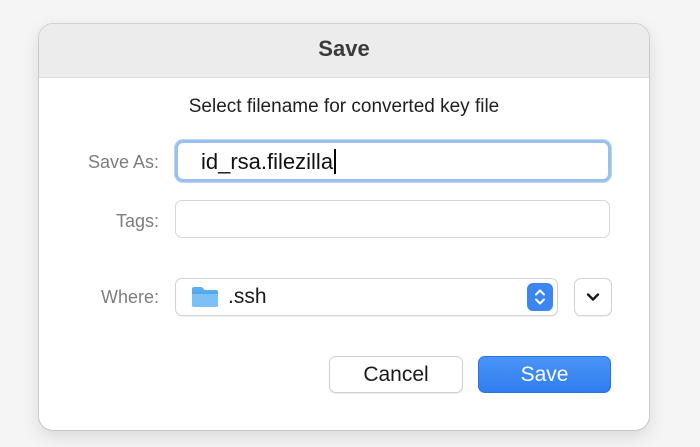 Image resolution: width=700 pixels, height=447 pixels. Describe the element at coordinates (129, 297) in the screenshot. I see `where-label: Where:` at that location.